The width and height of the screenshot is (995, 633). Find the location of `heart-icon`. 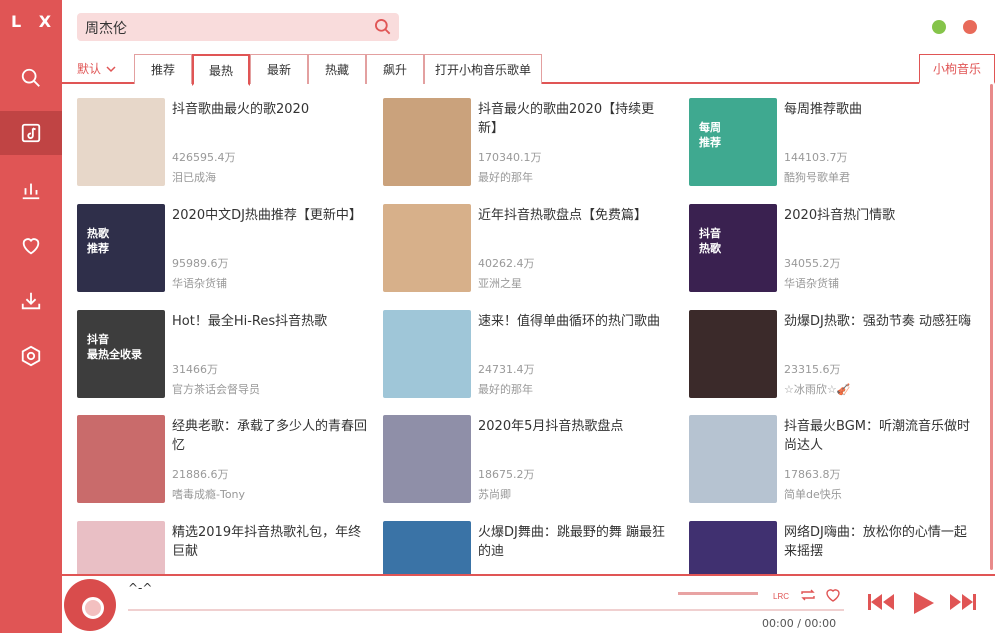

heart-icon is located at coordinates (31, 246).